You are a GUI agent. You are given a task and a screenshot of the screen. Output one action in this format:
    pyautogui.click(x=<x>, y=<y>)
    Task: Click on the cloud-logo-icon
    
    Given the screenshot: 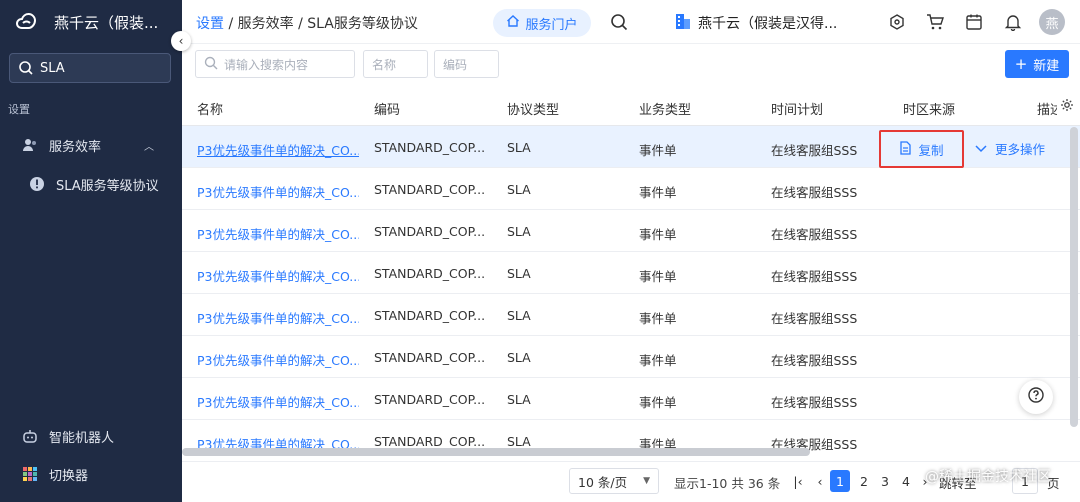 What is the action you would take?
    pyautogui.click(x=27, y=22)
    